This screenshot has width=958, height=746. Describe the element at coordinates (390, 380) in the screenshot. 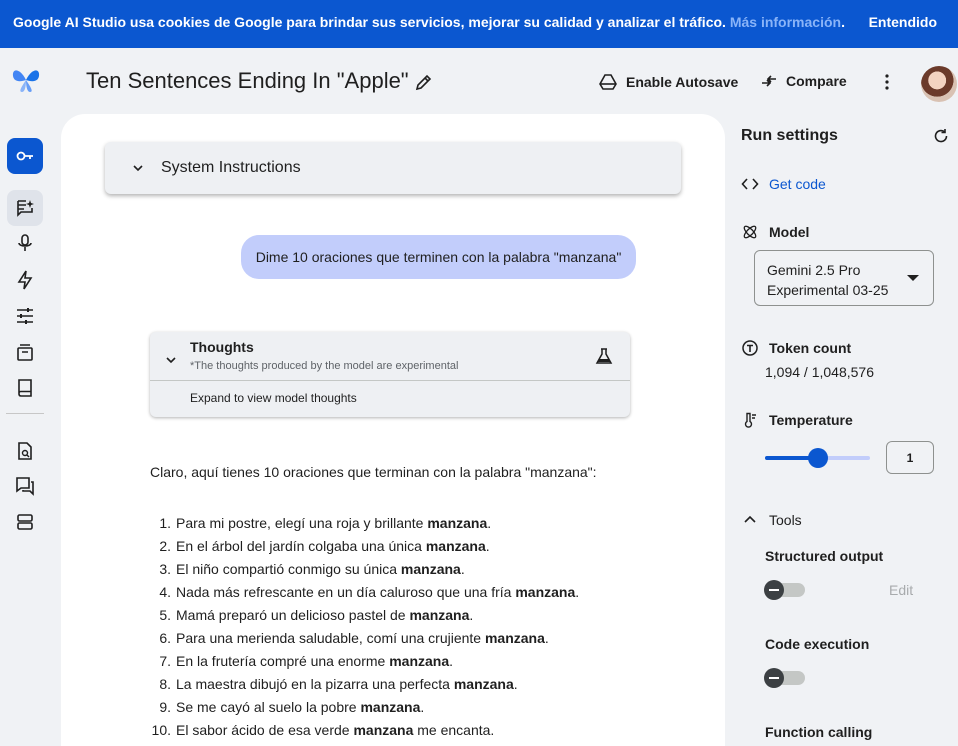

I see `thoughts-divider` at that location.